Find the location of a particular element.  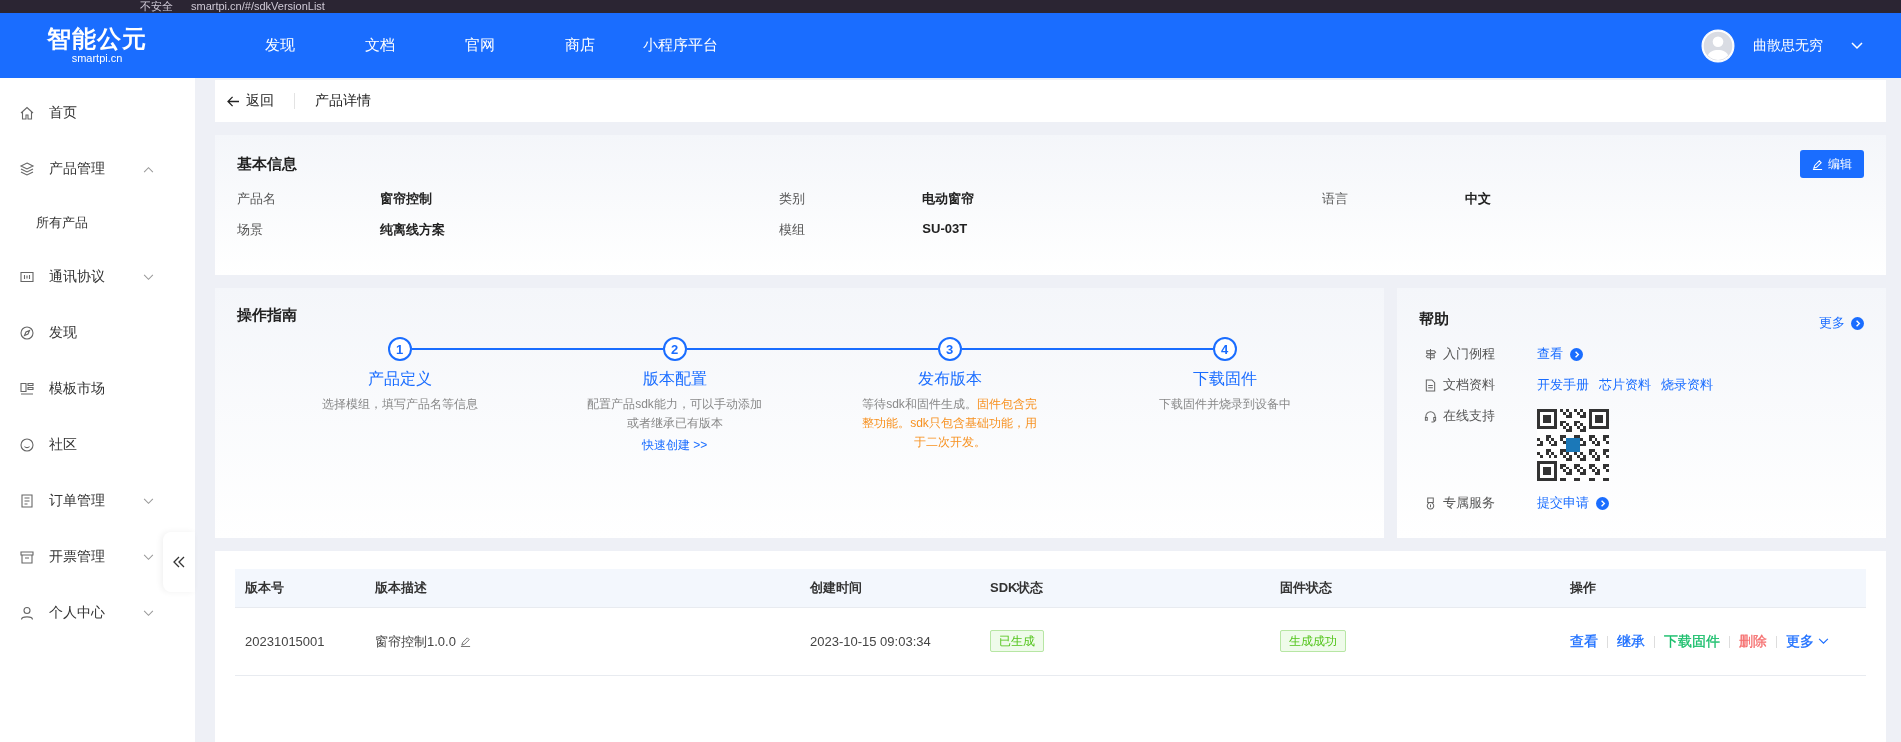

field-label: 类别 is located at coordinates (793, 199).